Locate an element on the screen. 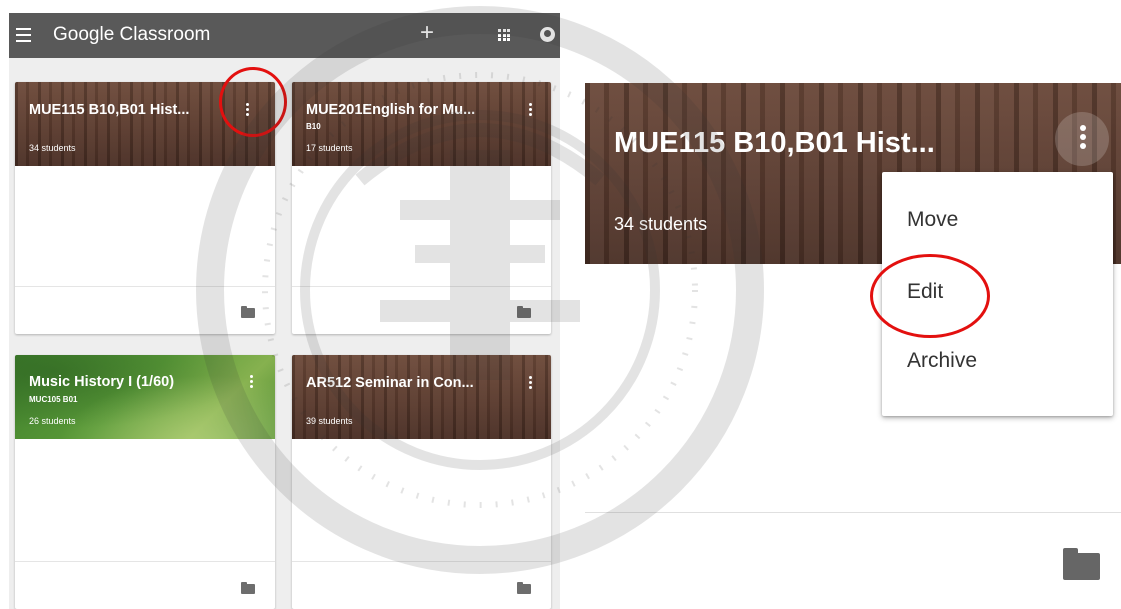 The image size is (1121, 609). class-card-students: 39 students is located at coordinates (329, 421).